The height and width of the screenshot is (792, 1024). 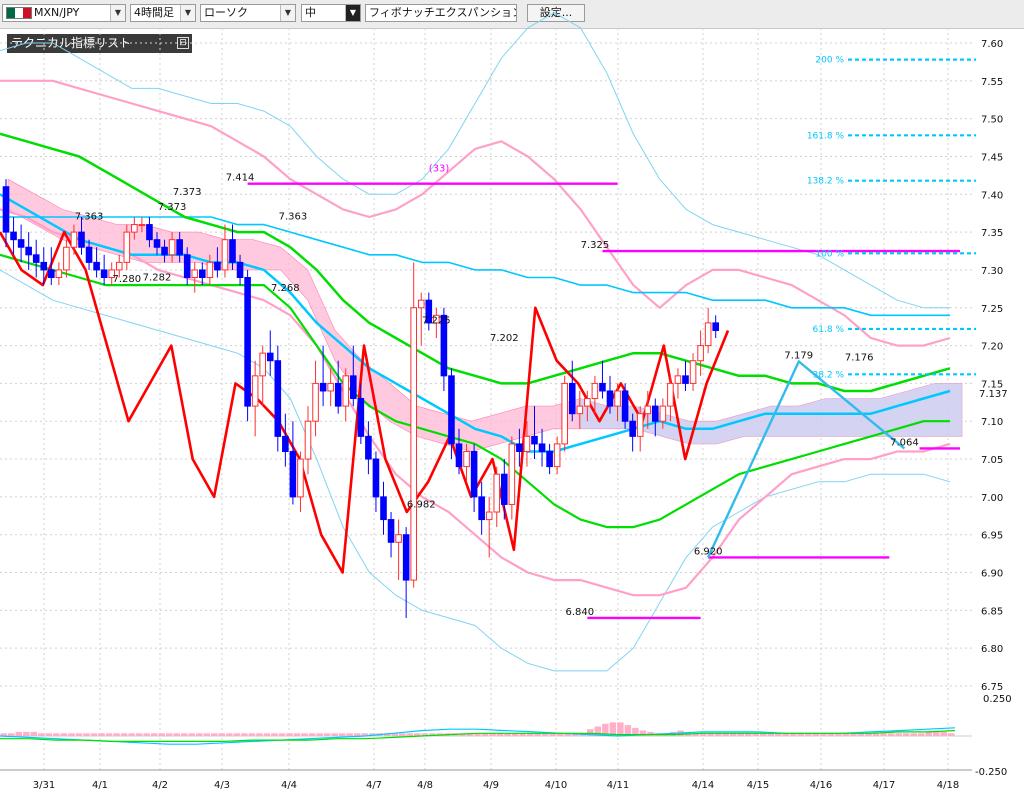 What do you see at coordinates (997, 699) in the screenshot?
I see `osc-tick-label: 0.250` at bounding box center [997, 699].